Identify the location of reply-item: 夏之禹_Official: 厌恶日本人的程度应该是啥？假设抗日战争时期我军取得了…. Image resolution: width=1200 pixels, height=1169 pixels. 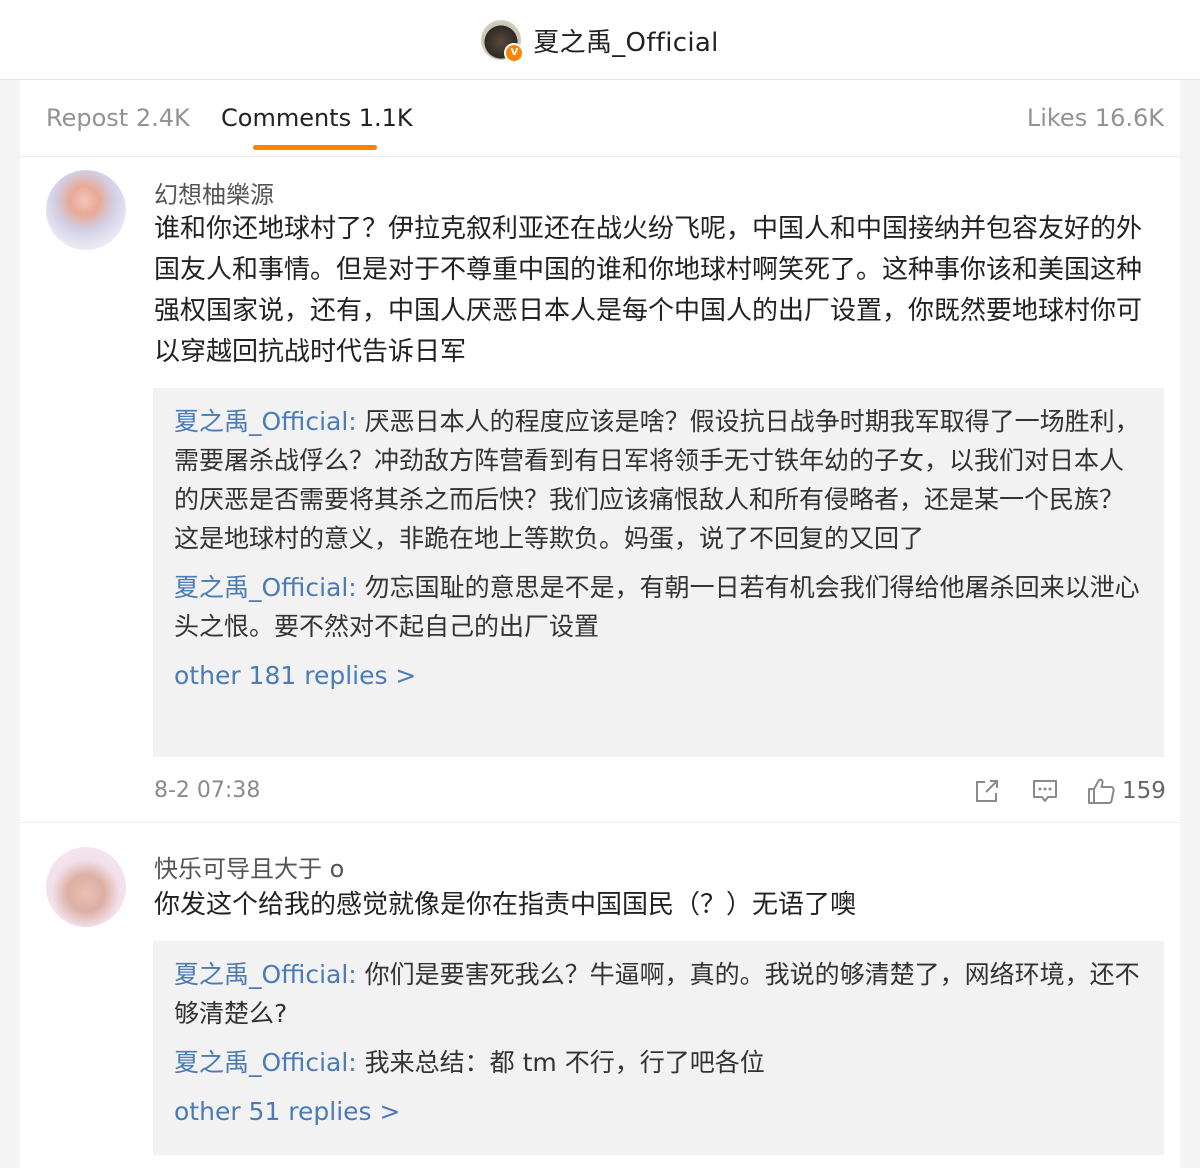
(659, 480).